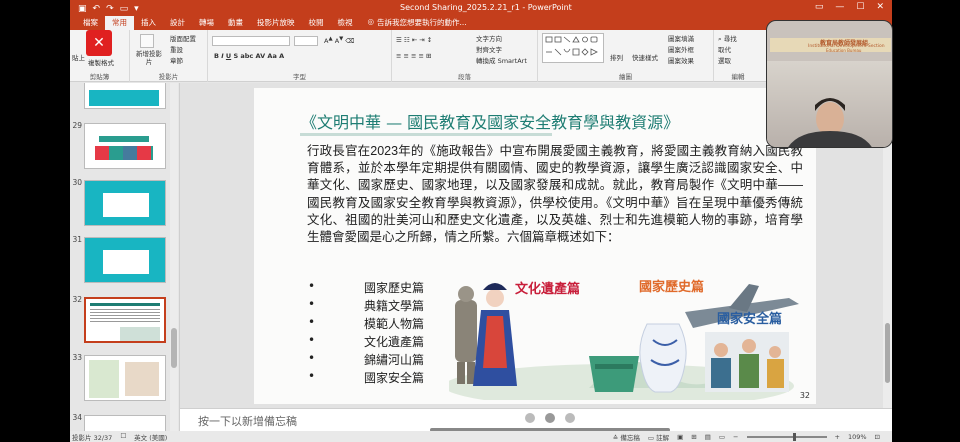  Describe the element at coordinates (177, 23) in the screenshot. I see `tab-design: 設計` at that location.